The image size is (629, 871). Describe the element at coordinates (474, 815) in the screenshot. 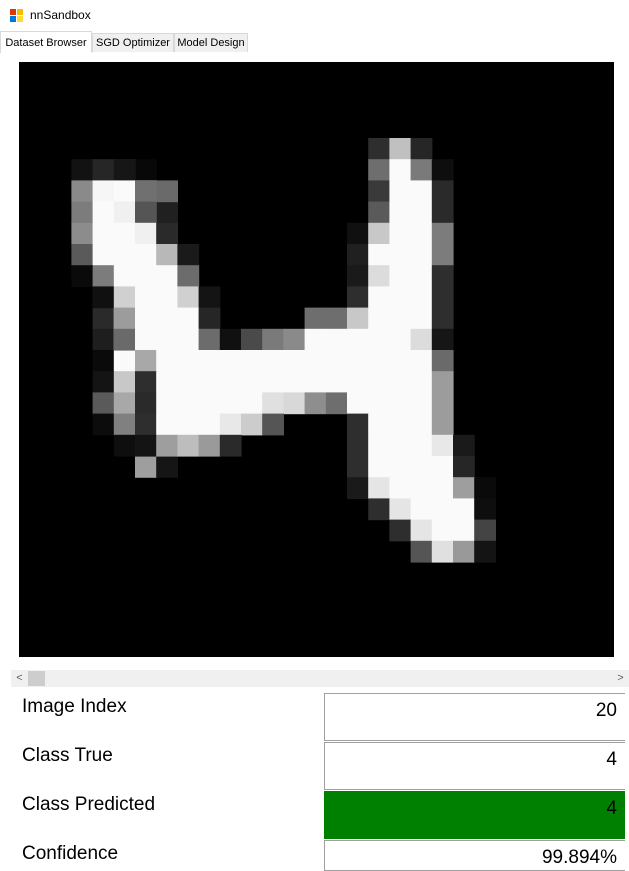

I see `class-predicted-field: 4` at that location.